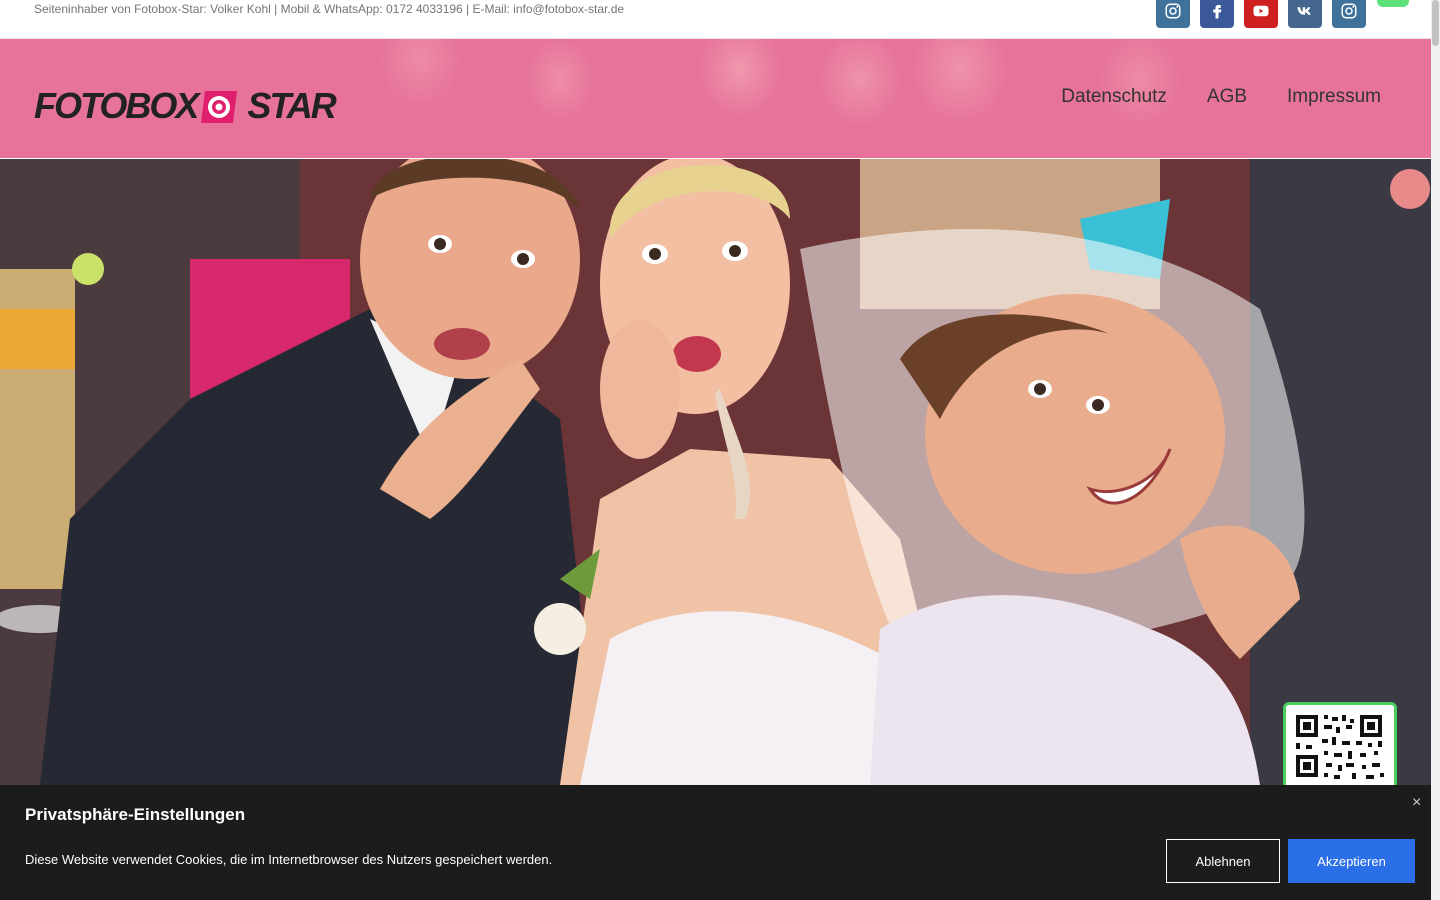 Image resolution: width=1440 pixels, height=900 pixels. I want to click on logo-text-star: STAR, so click(291, 105).